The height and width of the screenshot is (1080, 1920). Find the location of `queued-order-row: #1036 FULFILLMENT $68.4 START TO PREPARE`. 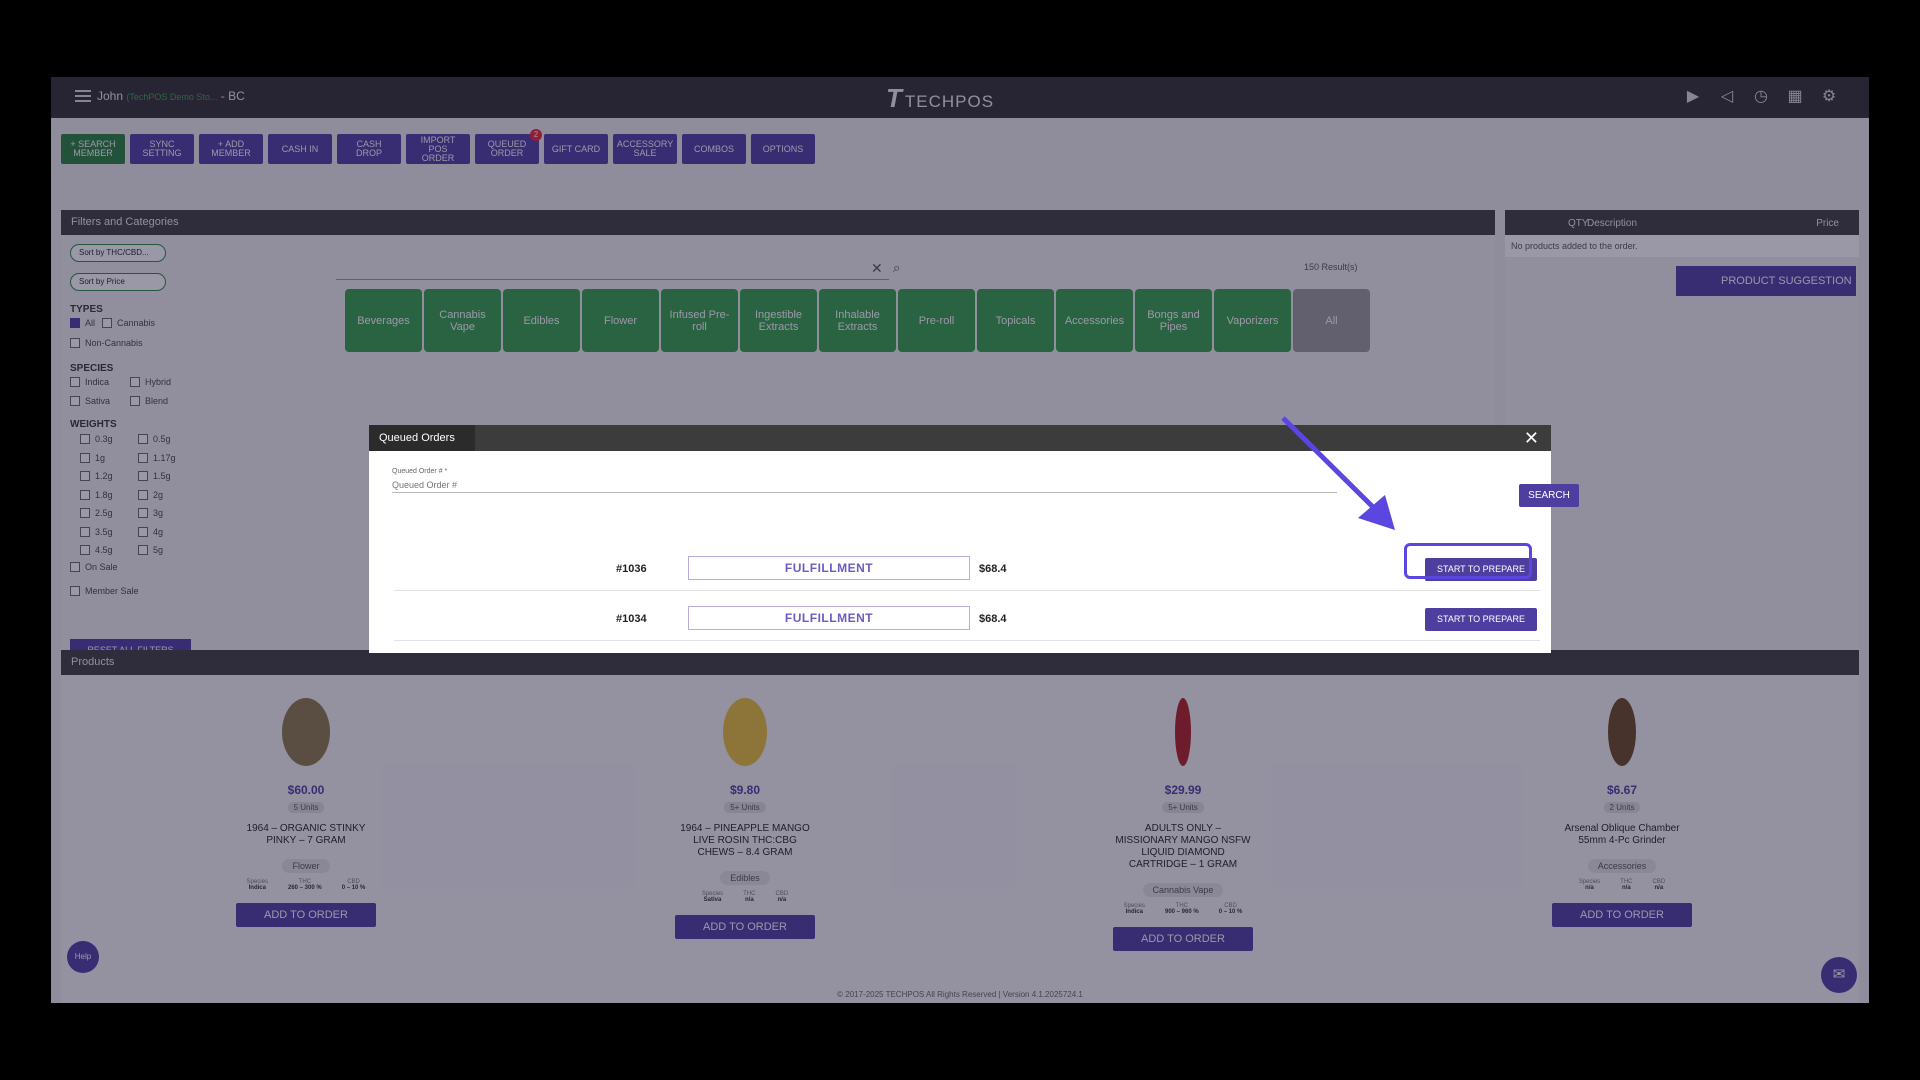

queued-order-row: #1036 FULFILLMENT $68.4 START TO PREPARE is located at coordinates (967, 566).